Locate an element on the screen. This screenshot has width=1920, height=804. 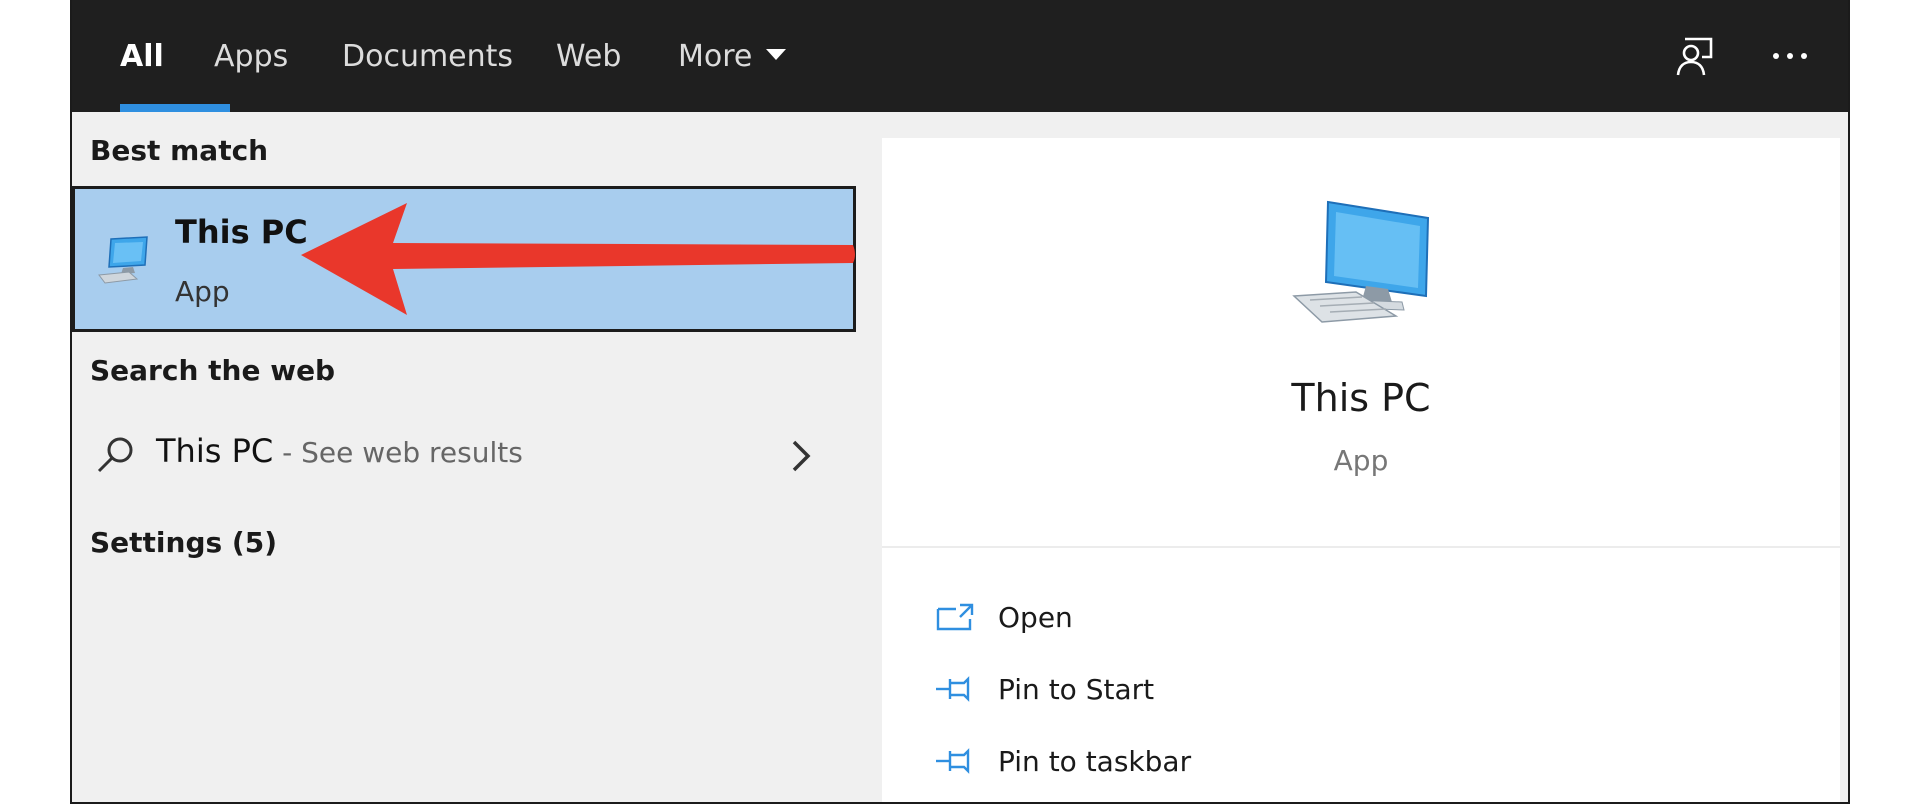
best-match-heading: Best match is located at coordinates (179, 150).